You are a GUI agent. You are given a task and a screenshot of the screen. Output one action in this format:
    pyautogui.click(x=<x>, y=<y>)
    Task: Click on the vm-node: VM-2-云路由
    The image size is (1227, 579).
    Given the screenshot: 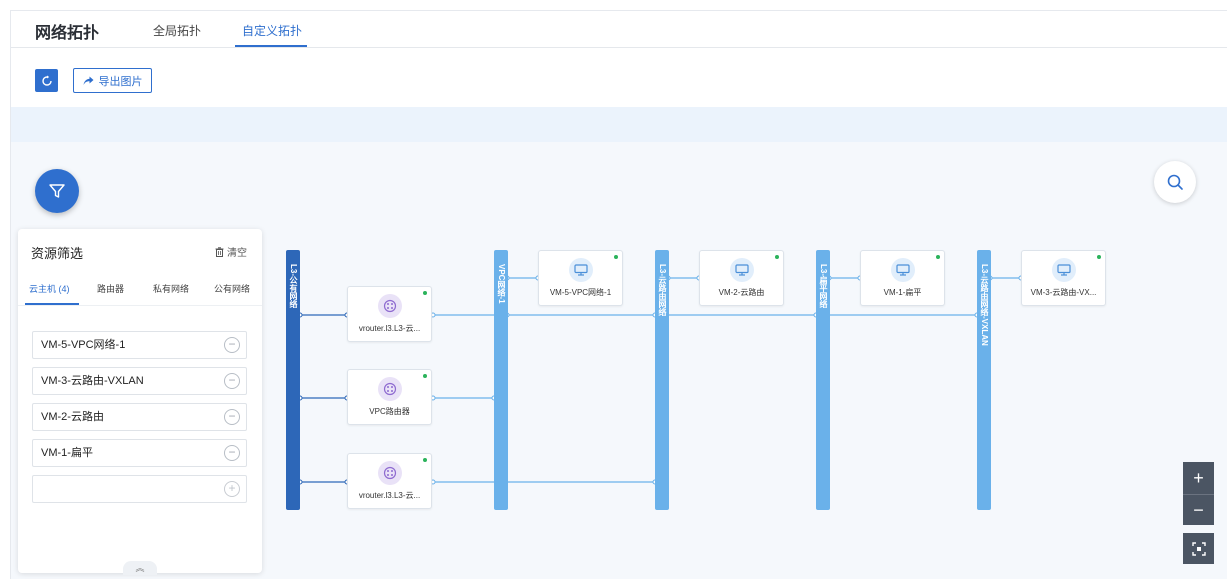 What is the action you would take?
    pyautogui.click(x=741, y=278)
    